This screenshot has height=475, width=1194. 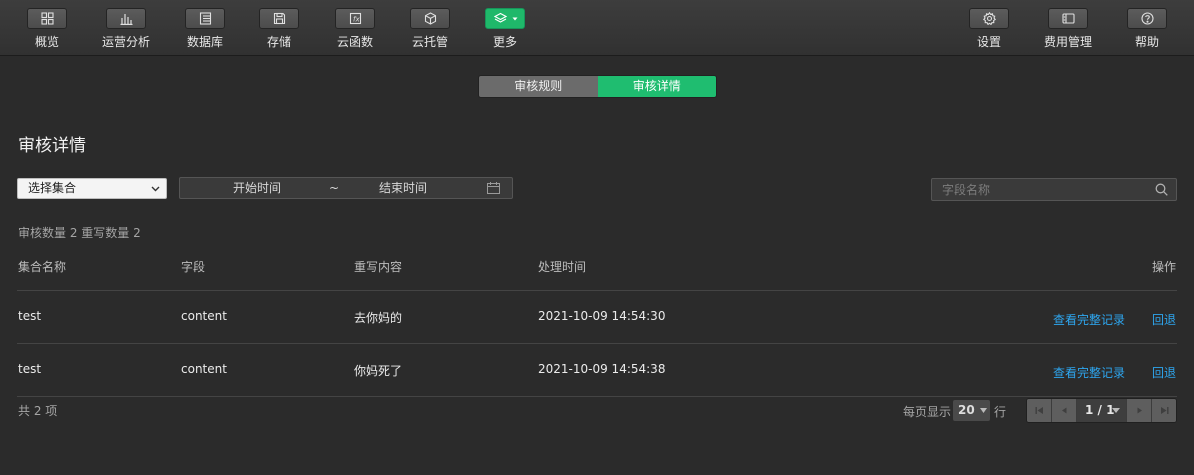 What do you see at coordinates (38, 411) in the screenshot?
I see `total-count: 共 2 项` at bounding box center [38, 411].